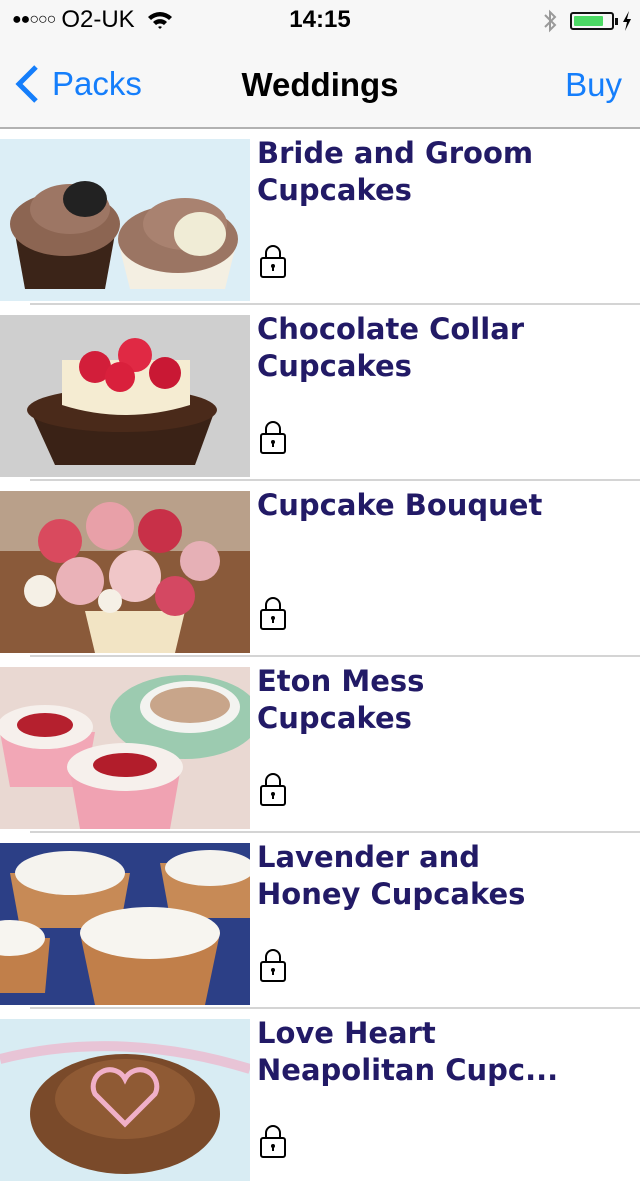  What do you see at coordinates (400, 505) in the screenshot?
I see `recipe-title: Cupcake Bouquet` at bounding box center [400, 505].